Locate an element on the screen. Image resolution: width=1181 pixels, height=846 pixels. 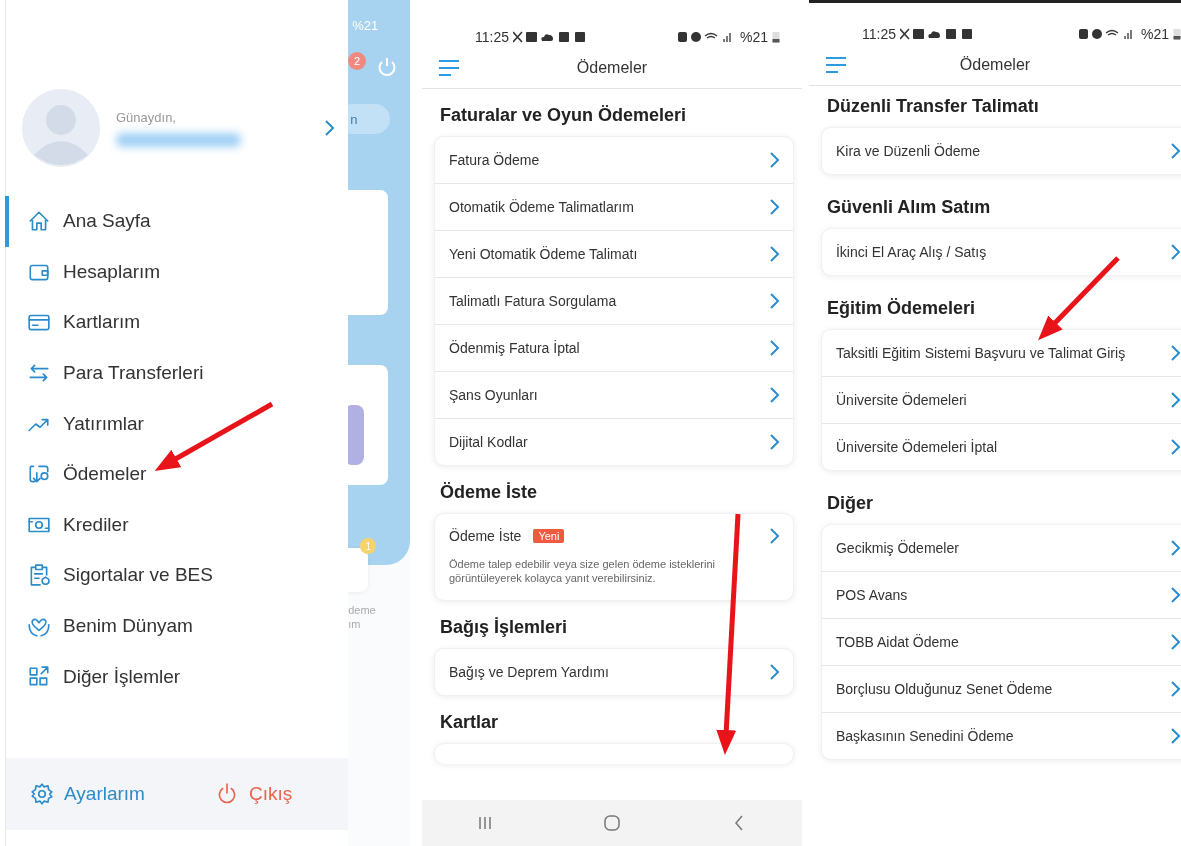
menu-row: Otomatik Ödeme Talimatlarım is located at coordinates (614, 207).